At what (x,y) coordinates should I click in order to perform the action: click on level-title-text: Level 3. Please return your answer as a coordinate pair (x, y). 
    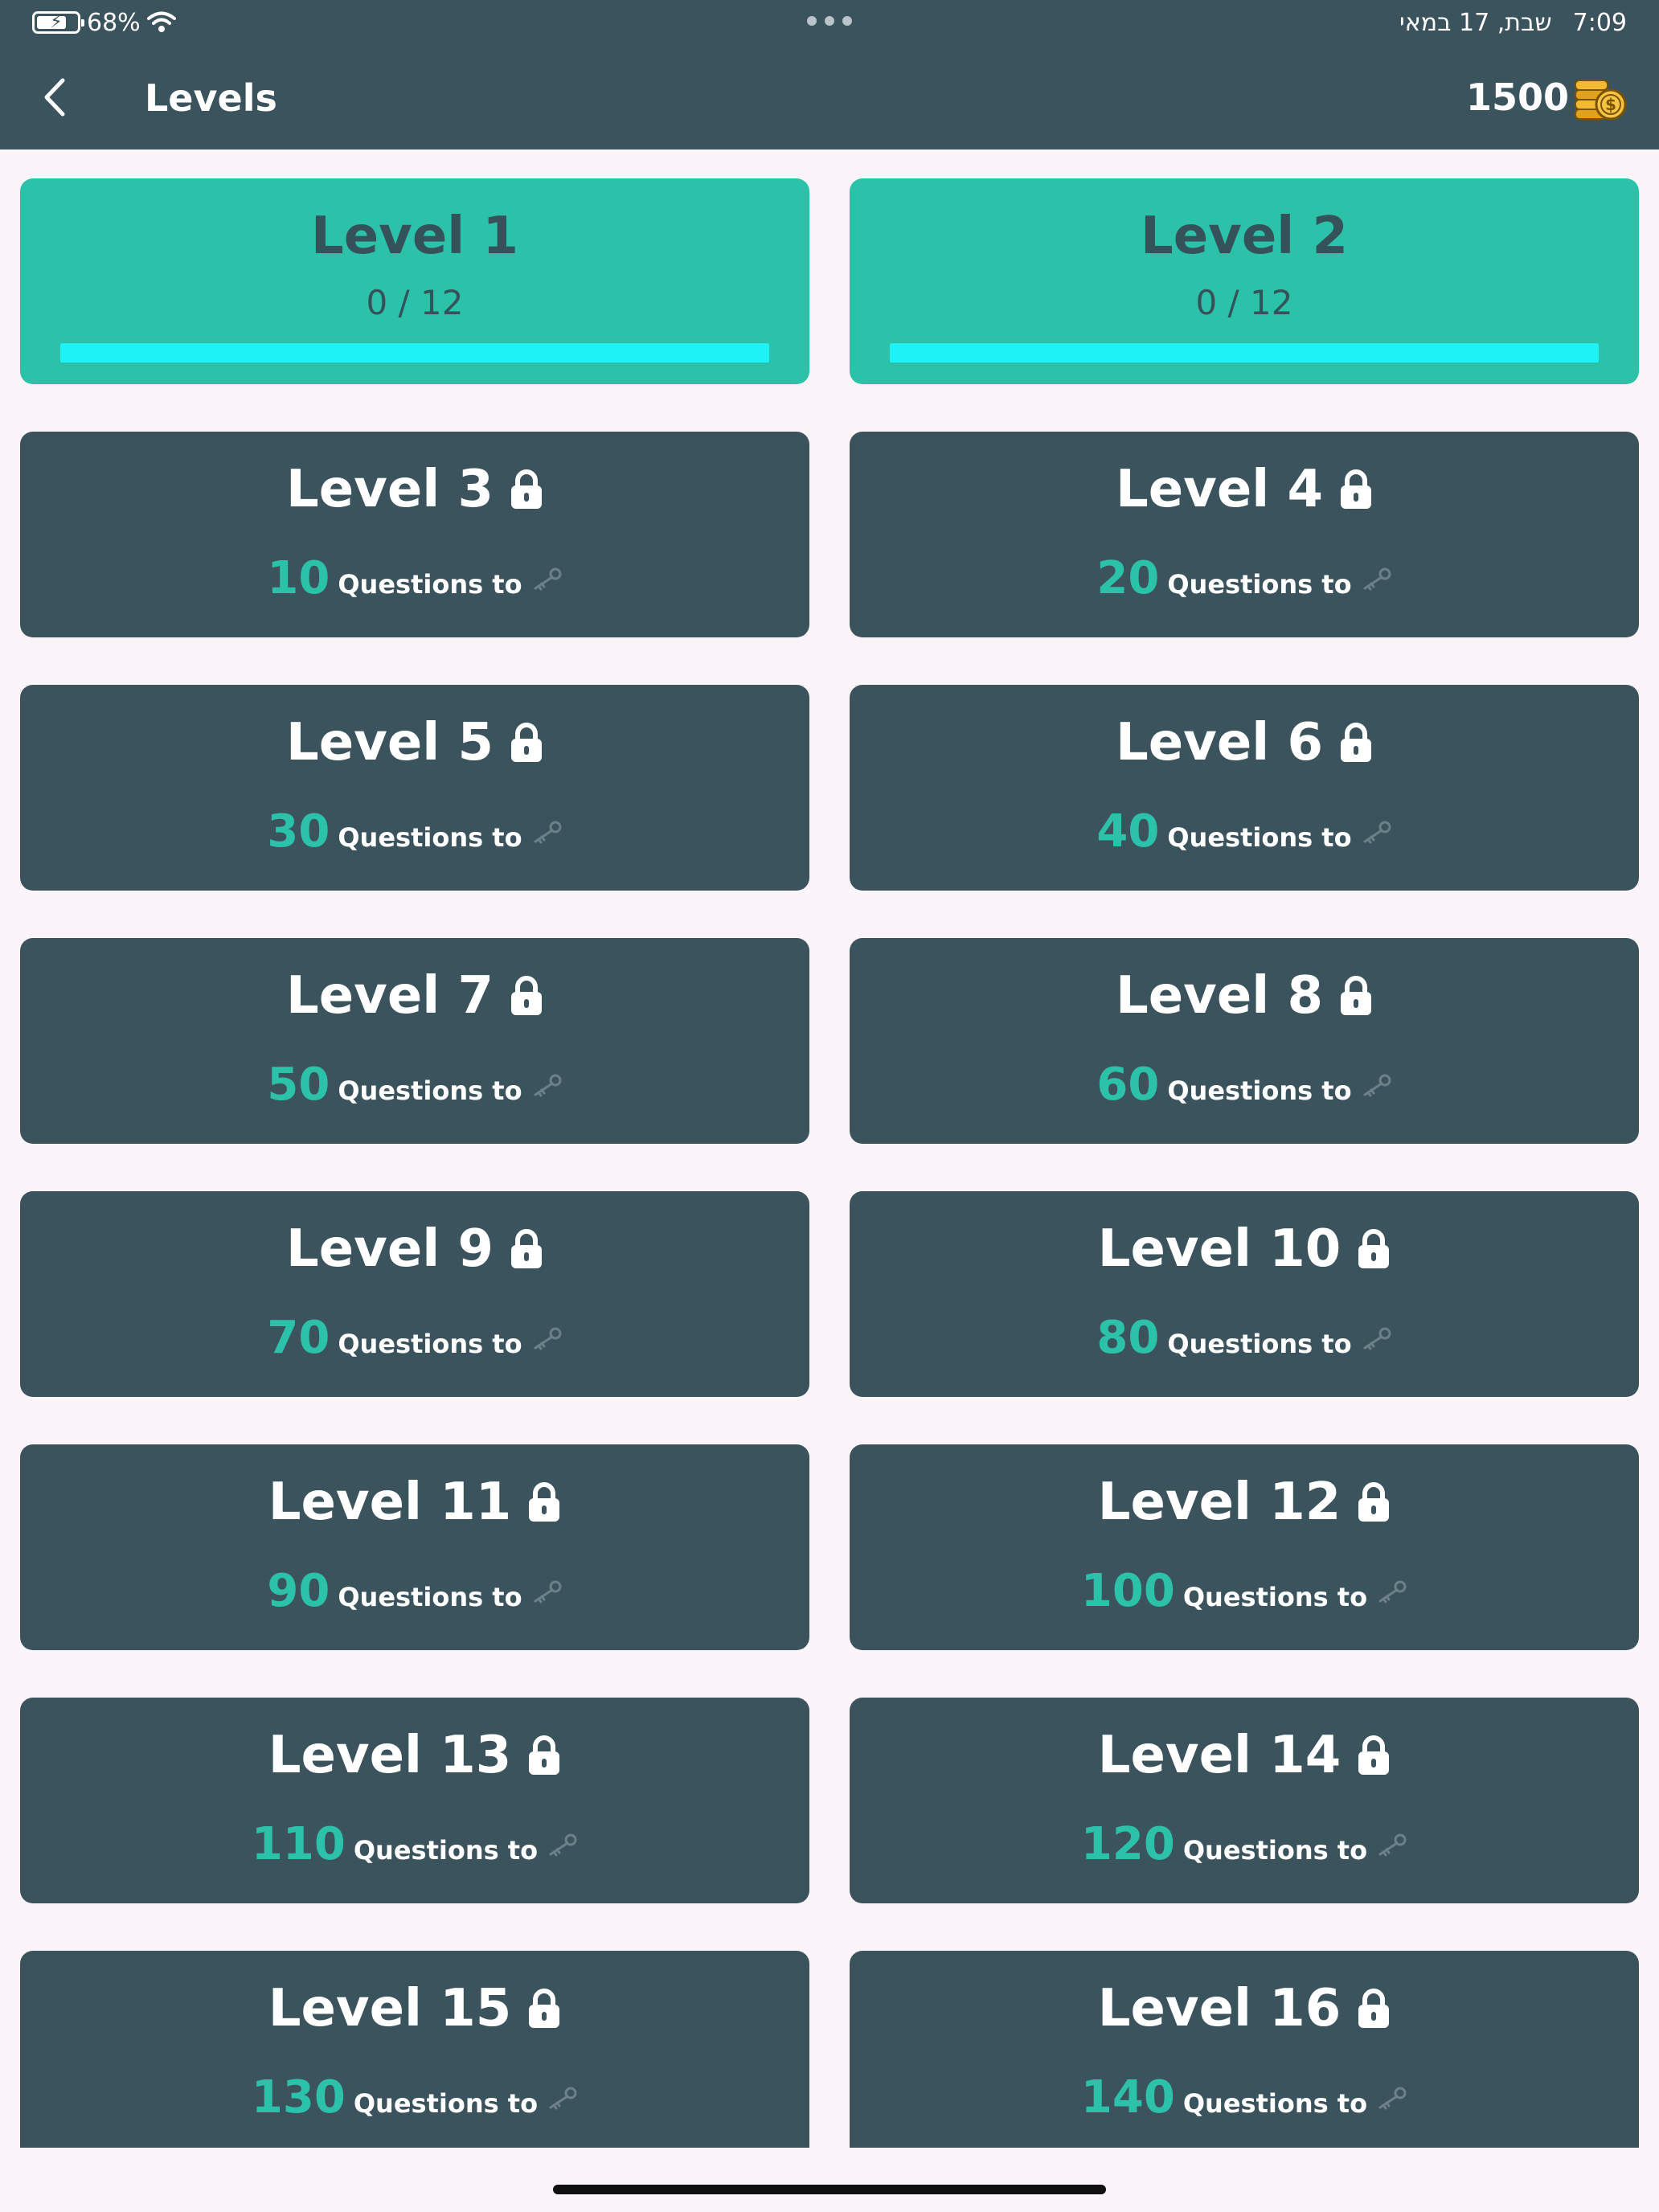
    Looking at the image, I should click on (389, 489).